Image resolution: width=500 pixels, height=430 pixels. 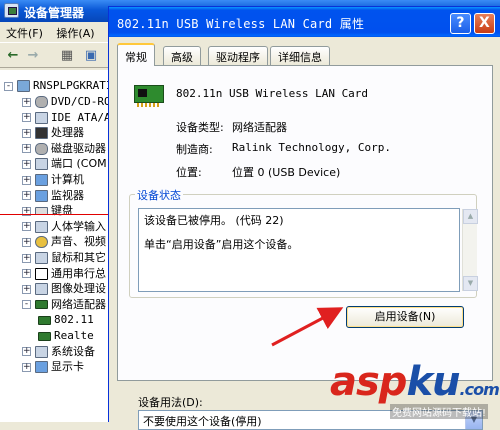 I want to click on port-icon, so click(x=41, y=164).